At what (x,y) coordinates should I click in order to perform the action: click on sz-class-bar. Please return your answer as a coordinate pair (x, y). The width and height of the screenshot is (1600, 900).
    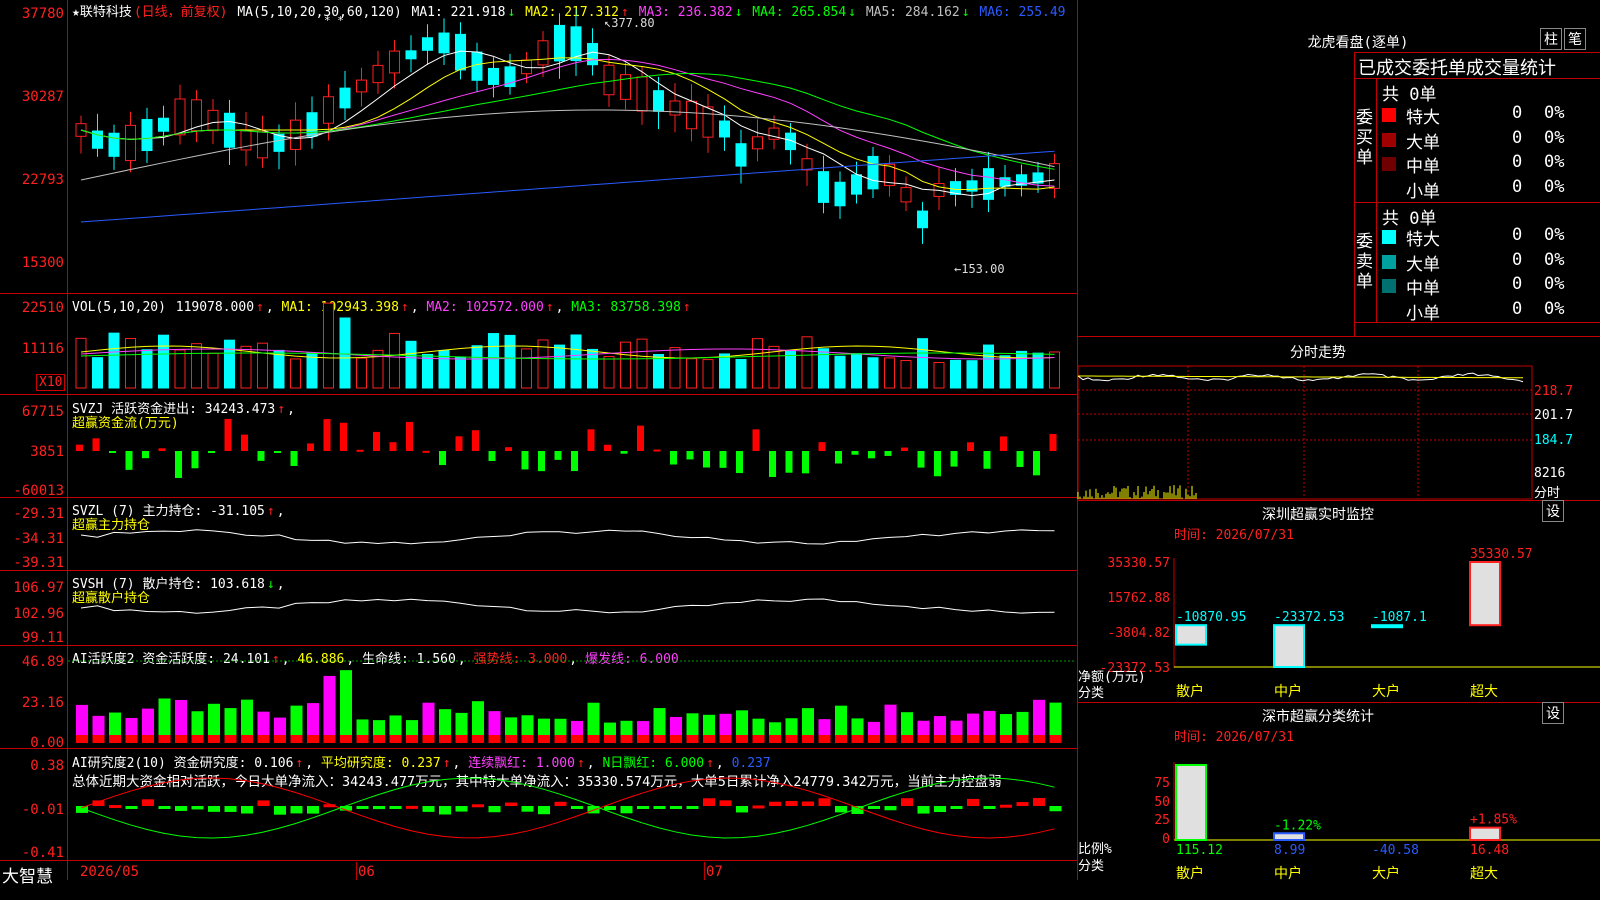
    Looking at the image, I should click on (1485, 833).